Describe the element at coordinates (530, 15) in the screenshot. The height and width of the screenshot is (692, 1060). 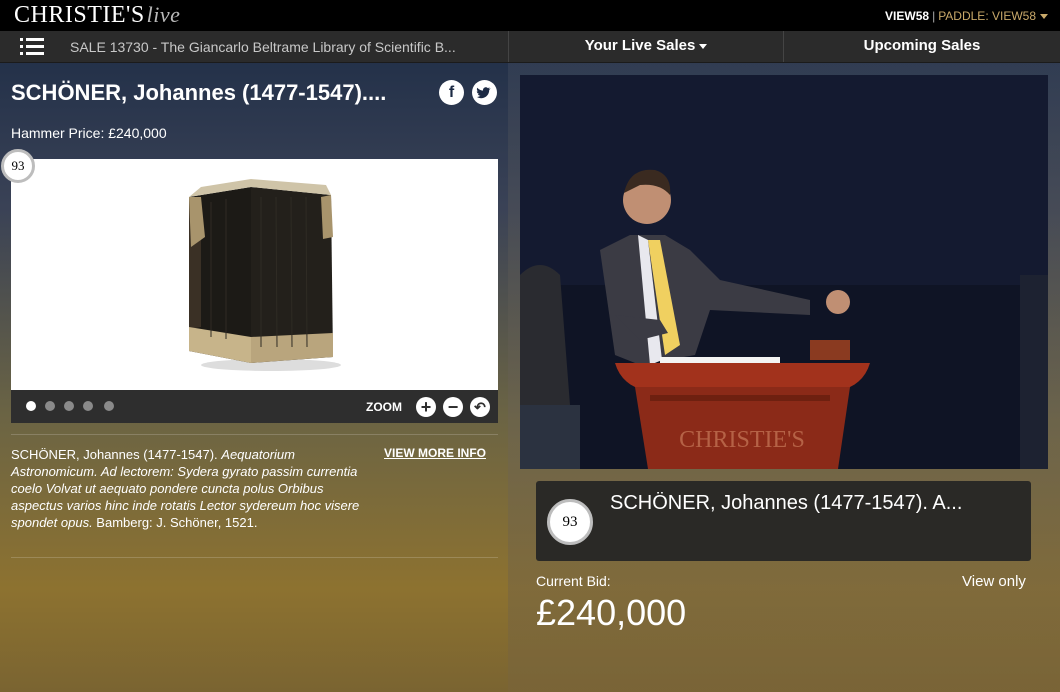
I see `top-bar: CHRISTIE'Slive VIEW58 | PADDLE: VIEW58` at that location.